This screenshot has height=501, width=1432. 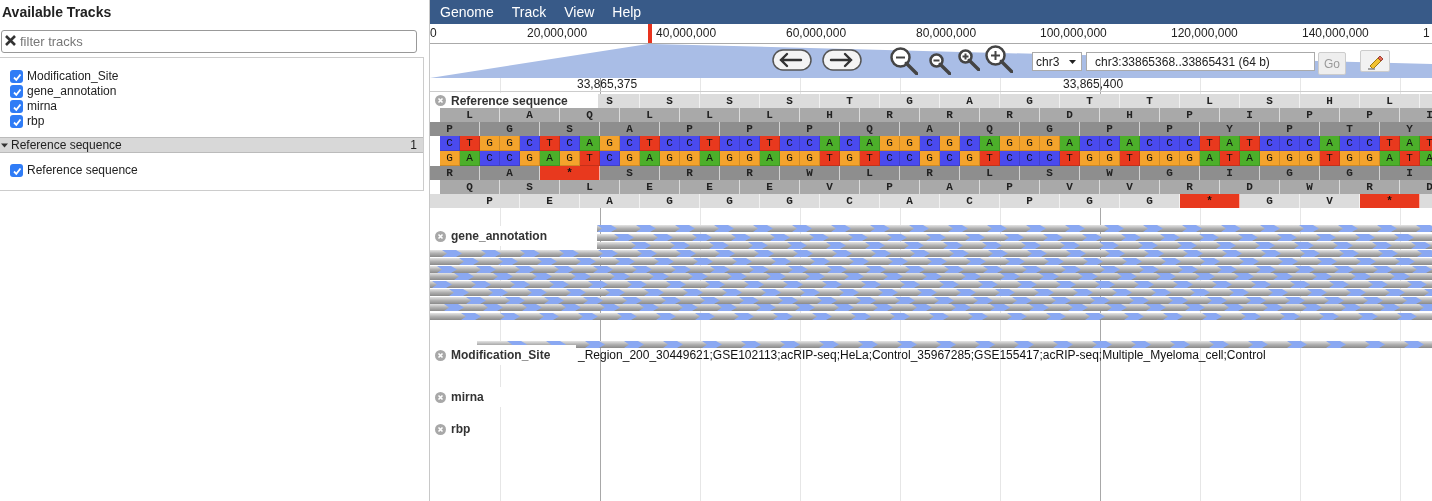 I want to click on track-name: Reference sequence, so click(x=82, y=170).